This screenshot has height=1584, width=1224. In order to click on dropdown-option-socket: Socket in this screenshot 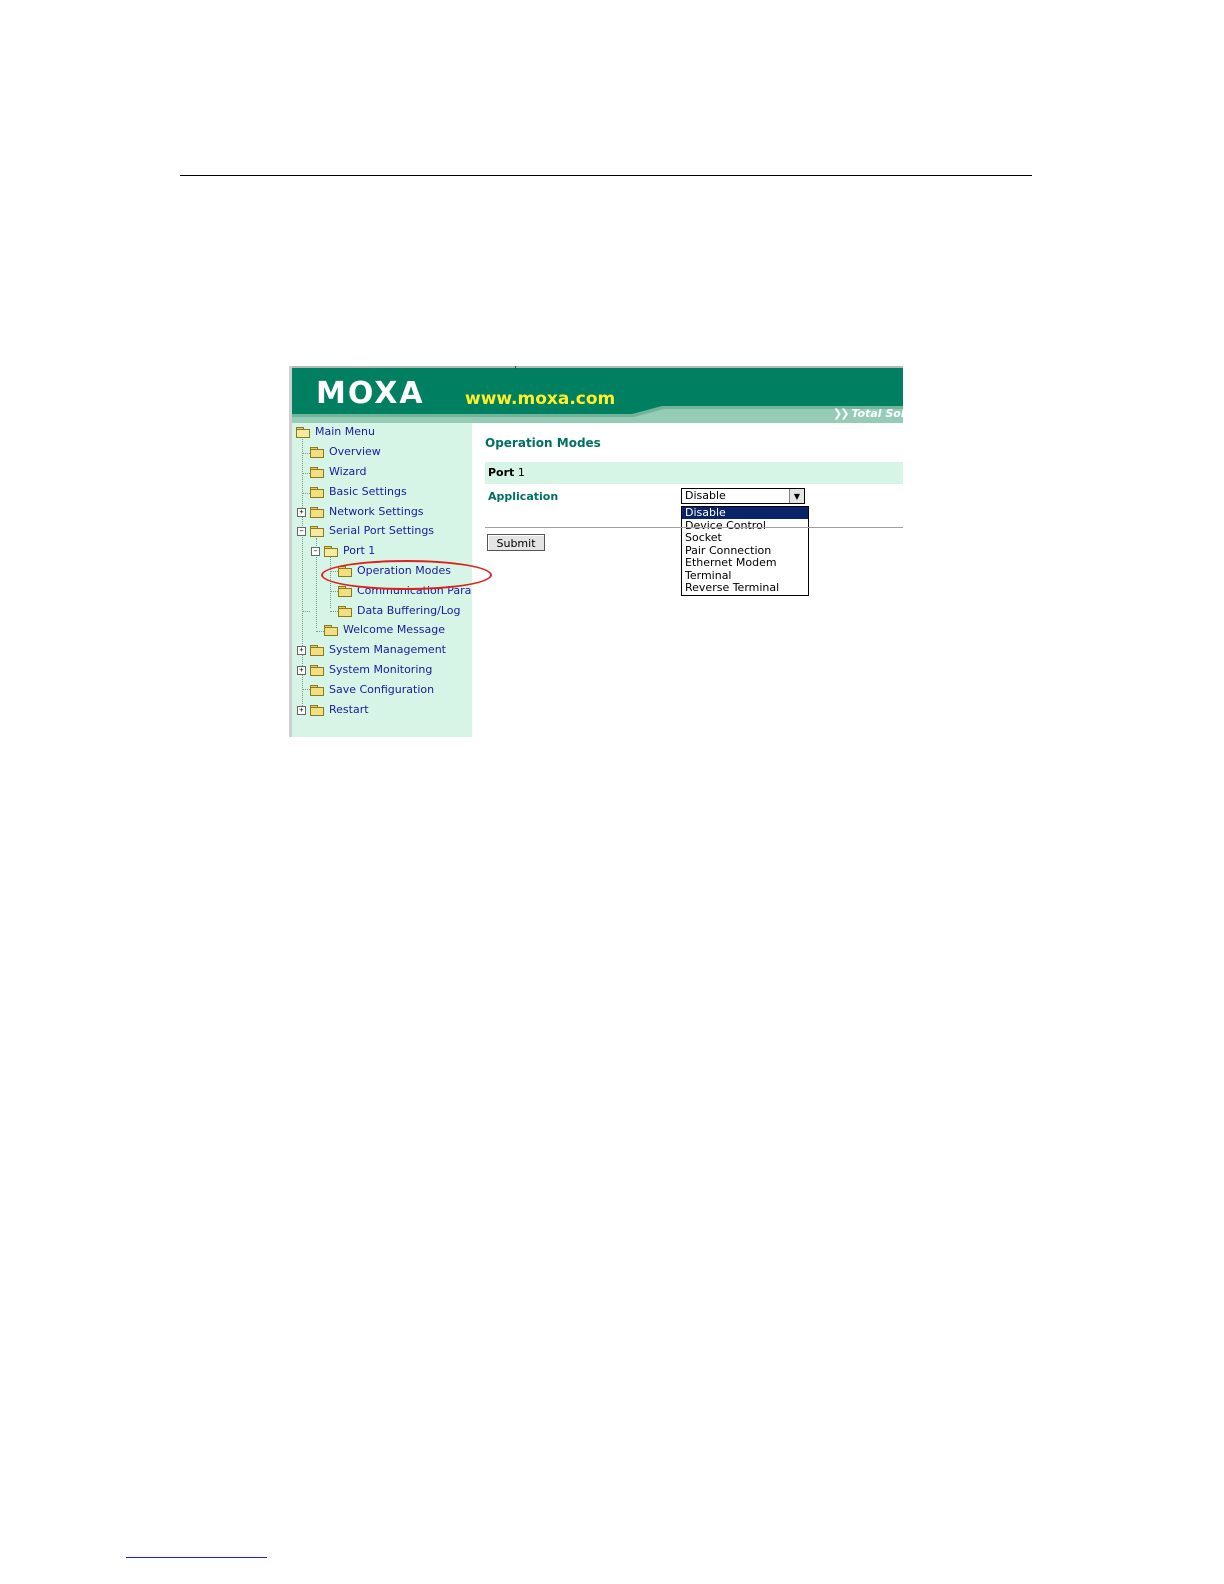, I will do `click(745, 538)`.